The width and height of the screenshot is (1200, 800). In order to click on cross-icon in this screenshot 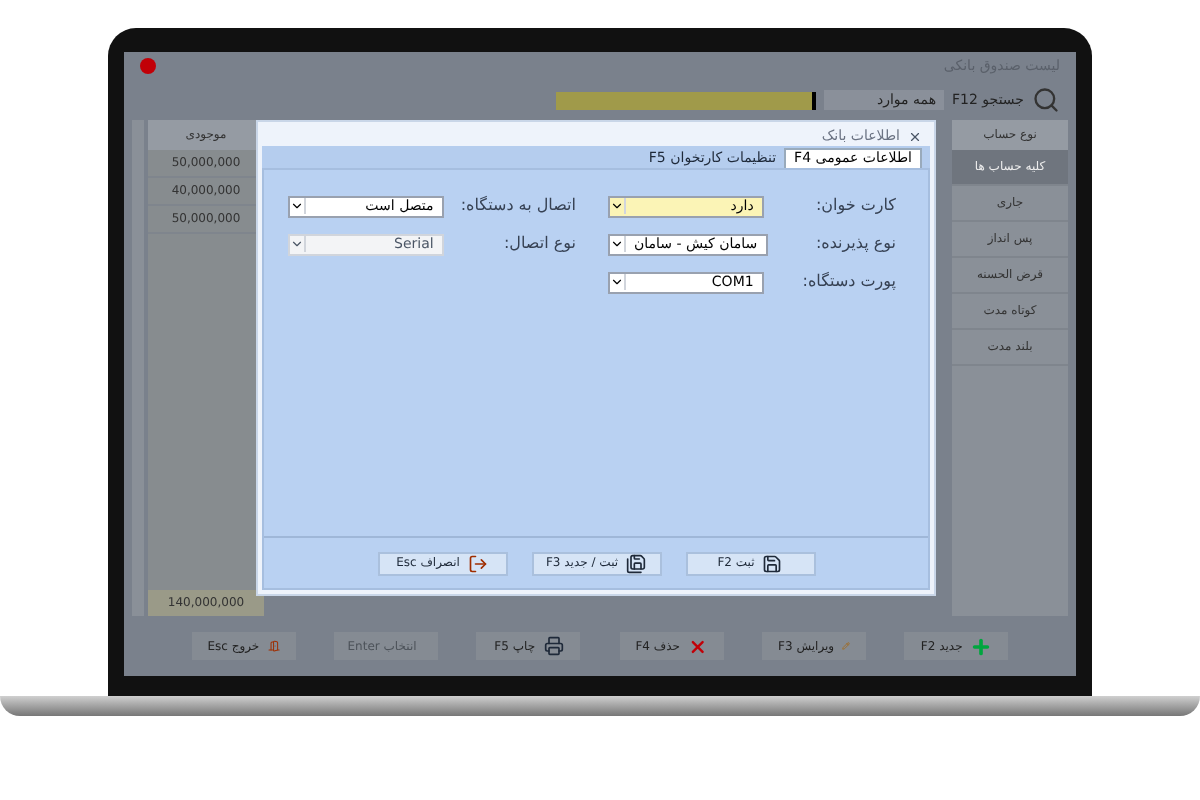, I will do `click(697, 646)`.